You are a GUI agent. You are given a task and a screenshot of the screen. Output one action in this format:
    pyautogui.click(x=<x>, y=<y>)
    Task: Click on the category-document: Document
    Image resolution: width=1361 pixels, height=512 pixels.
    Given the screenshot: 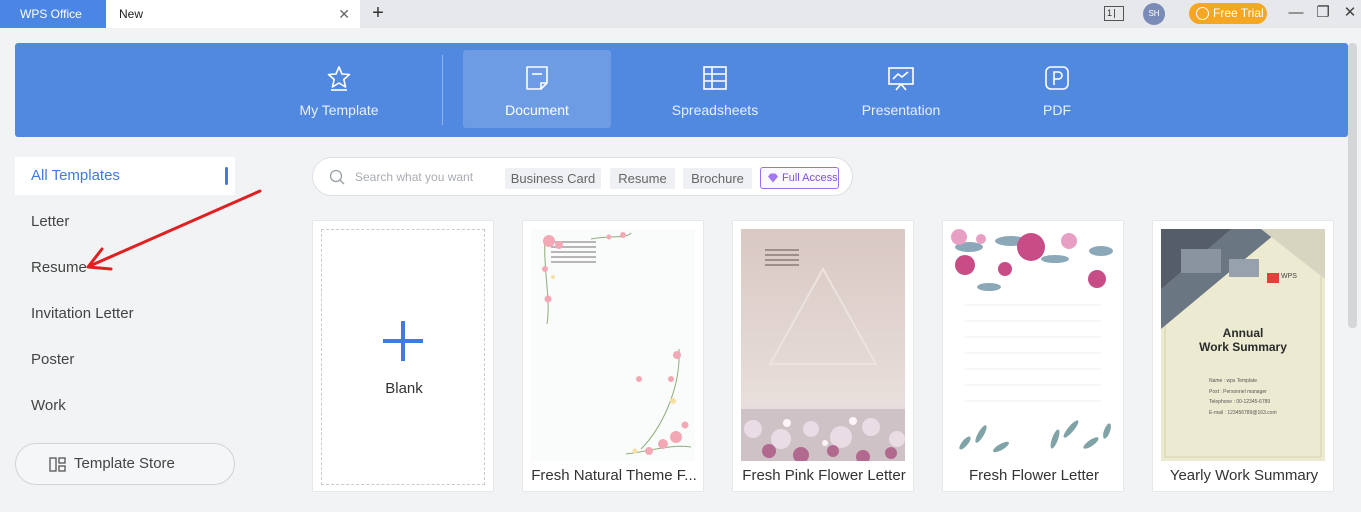 What is the action you would take?
    pyautogui.click(x=537, y=89)
    